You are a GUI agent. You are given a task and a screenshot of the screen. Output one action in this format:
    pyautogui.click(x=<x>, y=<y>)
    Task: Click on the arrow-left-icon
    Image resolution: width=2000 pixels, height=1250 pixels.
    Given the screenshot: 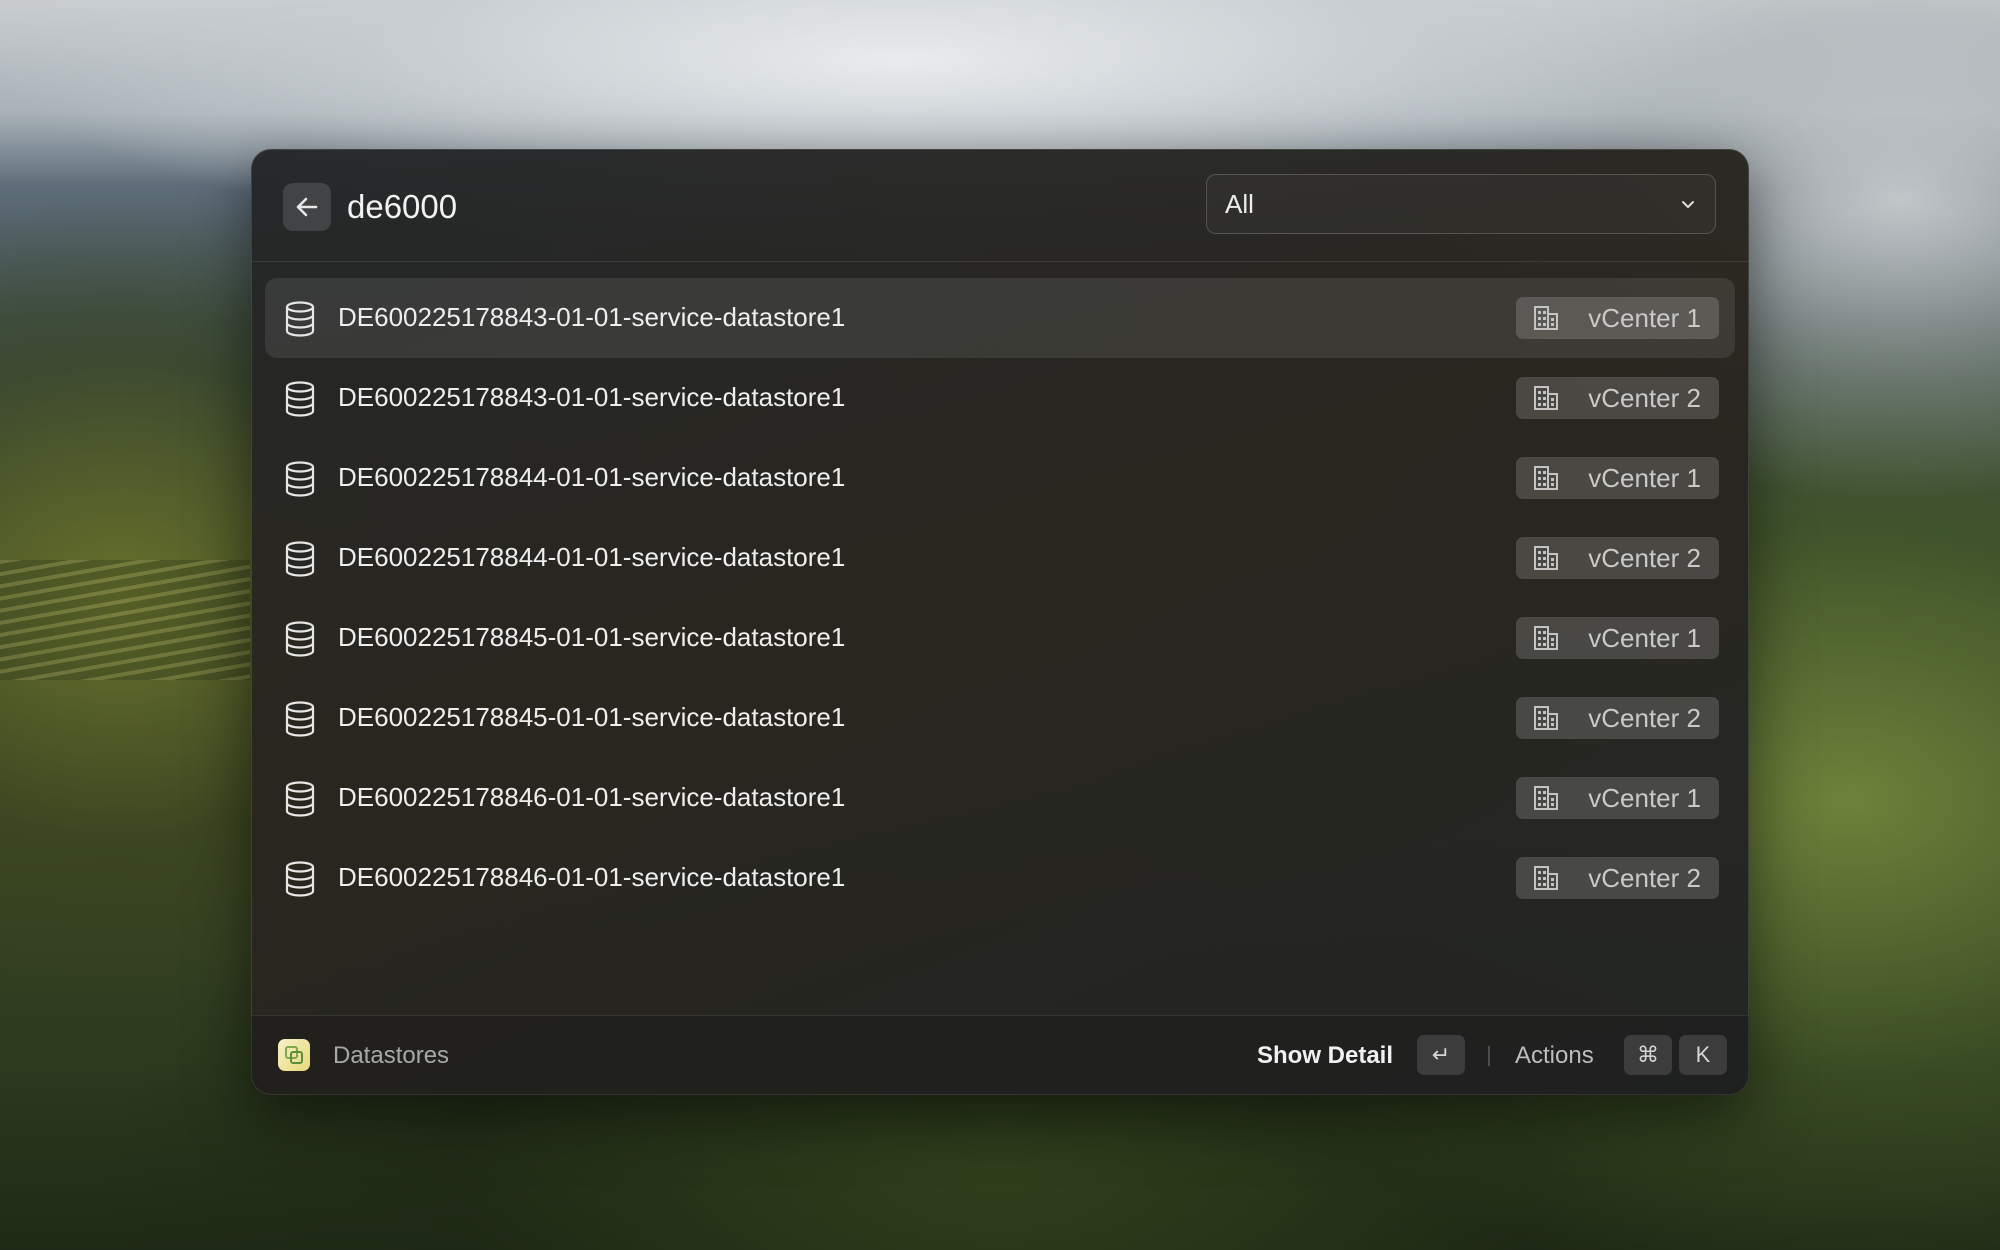 What is the action you would take?
    pyautogui.click(x=307, y=207)
    